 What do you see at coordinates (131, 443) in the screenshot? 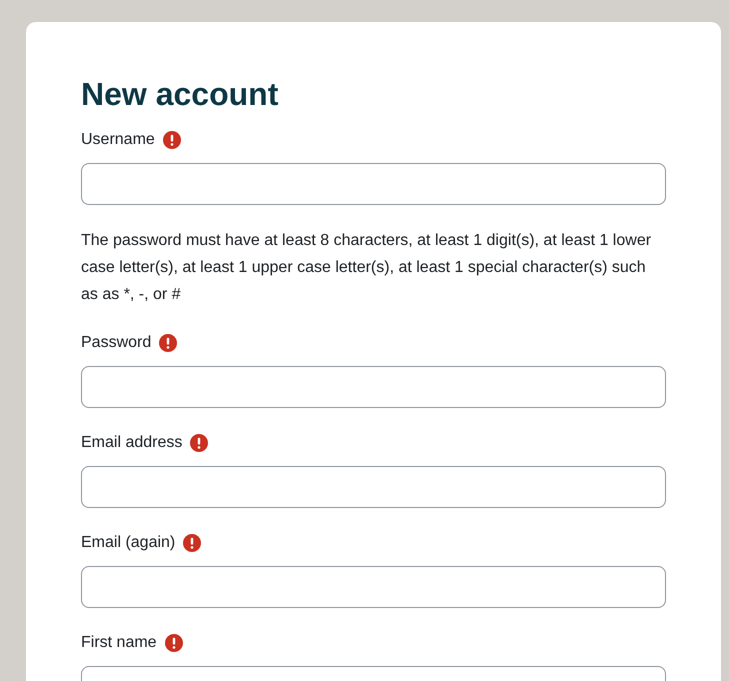
I see `field-label: Email address` at bounding box center [131, 443].